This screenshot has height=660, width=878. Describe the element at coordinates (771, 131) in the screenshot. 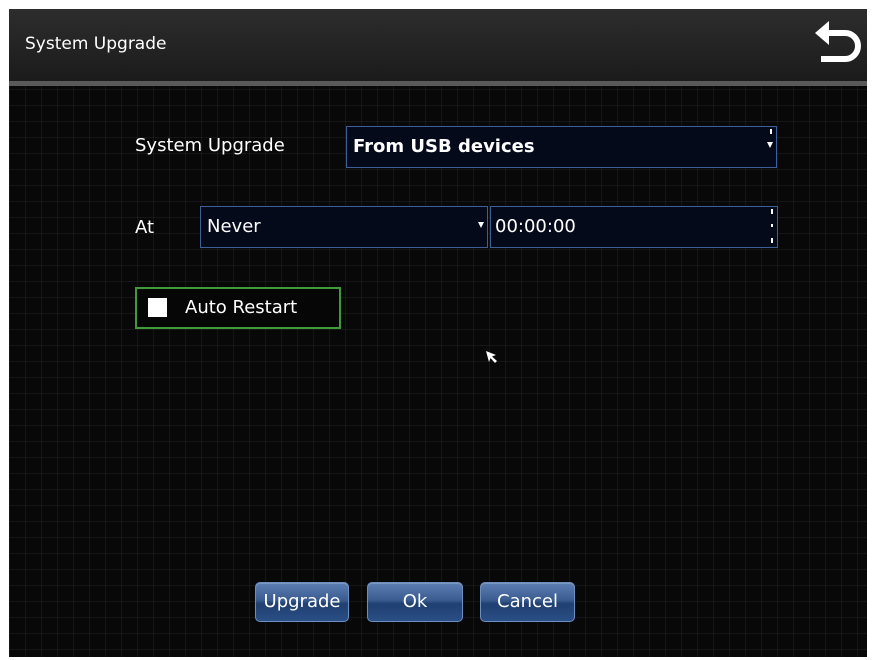

I see `select-marker` at that location.